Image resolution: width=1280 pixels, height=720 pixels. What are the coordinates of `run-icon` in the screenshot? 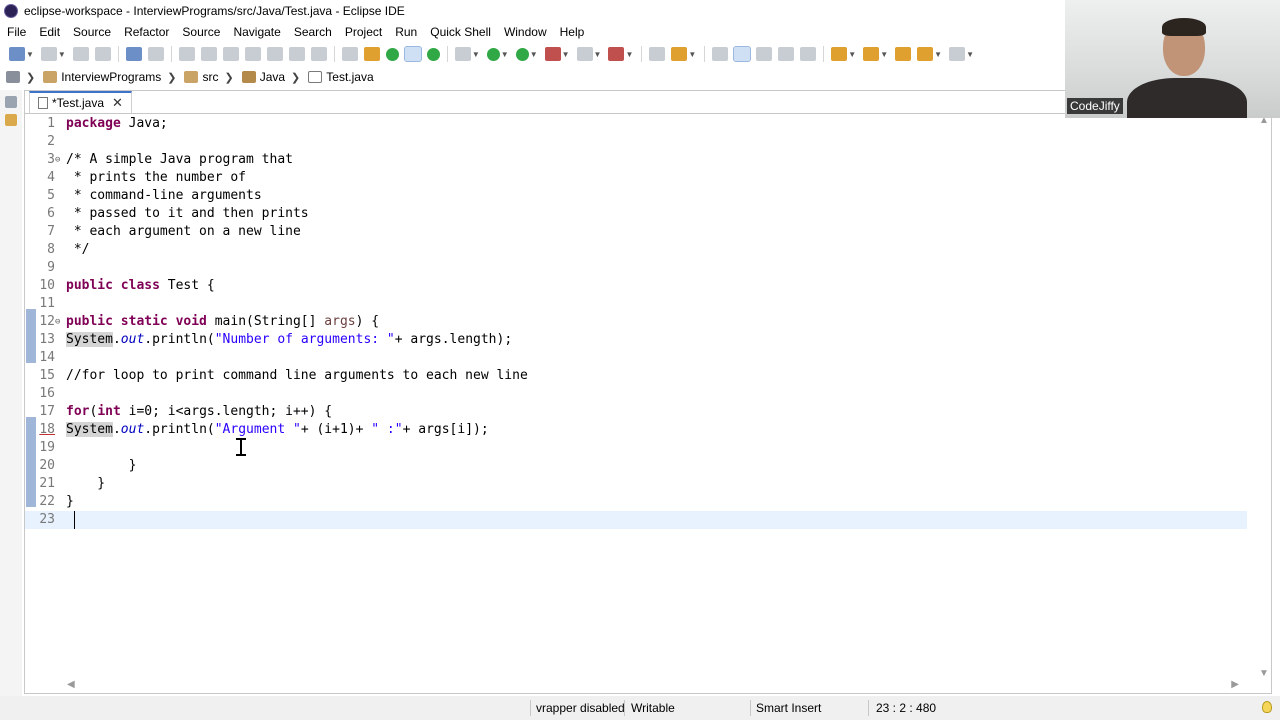 It's located at (493, 54).